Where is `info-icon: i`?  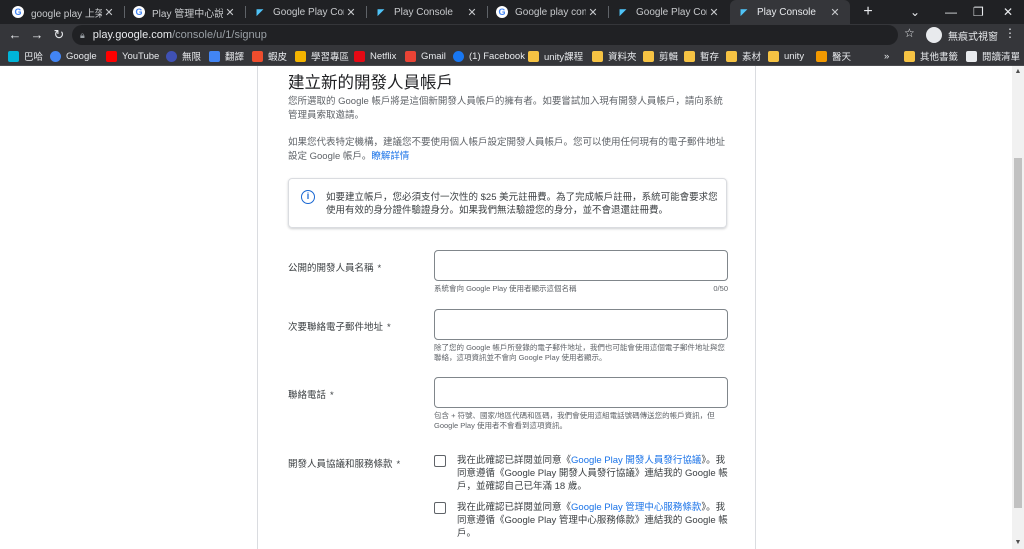
info-icon: i is located at coordinates (308, 197).